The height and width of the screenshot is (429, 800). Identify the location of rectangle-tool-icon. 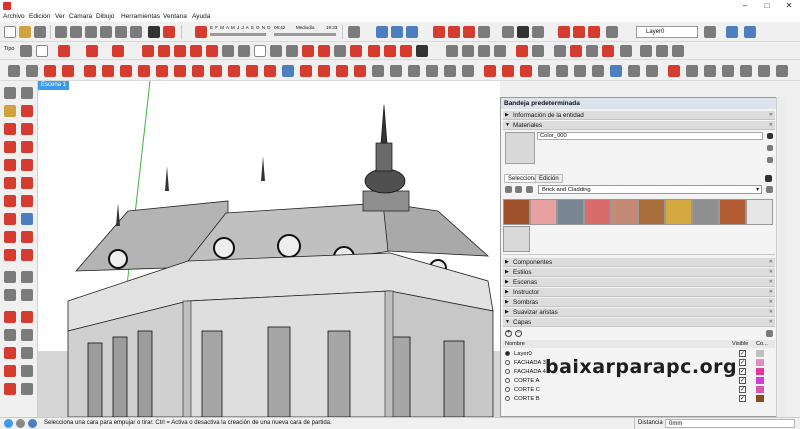
(118, 51).